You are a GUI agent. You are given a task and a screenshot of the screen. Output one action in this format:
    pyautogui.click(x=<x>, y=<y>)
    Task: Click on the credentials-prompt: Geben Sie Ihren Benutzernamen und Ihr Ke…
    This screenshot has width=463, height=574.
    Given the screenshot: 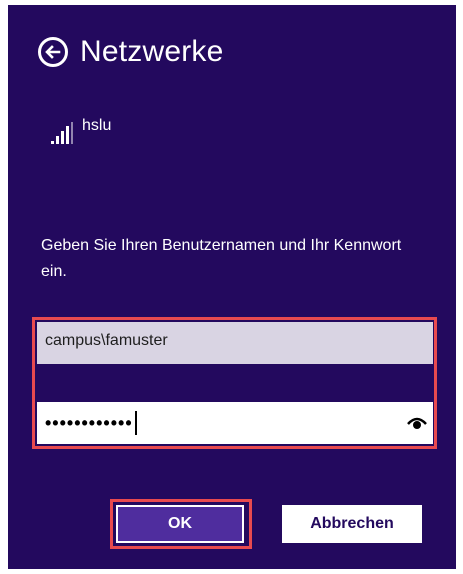 What is the action you would take?
    pyautogui.click(x=221, y=258)
    